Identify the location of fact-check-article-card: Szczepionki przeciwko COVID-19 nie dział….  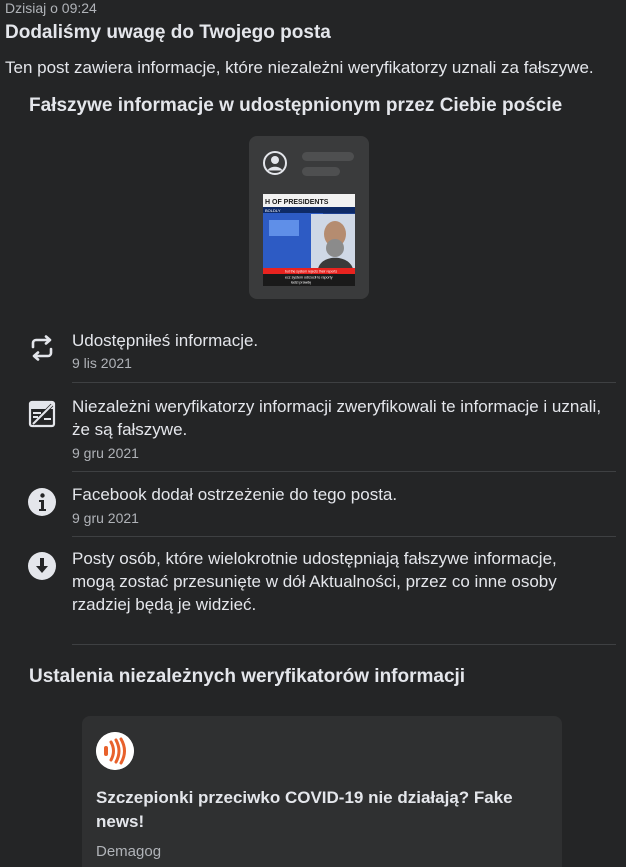
(322, 791).